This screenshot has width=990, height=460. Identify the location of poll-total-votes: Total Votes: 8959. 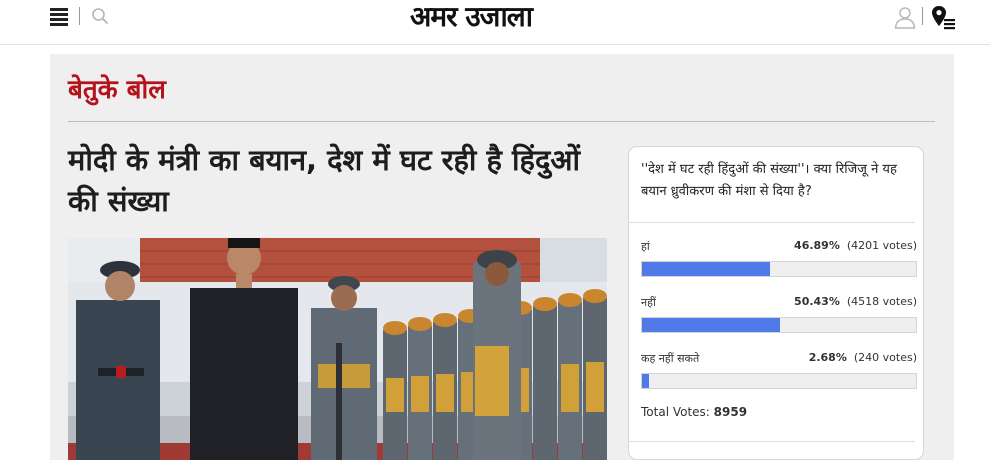
(694, 412).